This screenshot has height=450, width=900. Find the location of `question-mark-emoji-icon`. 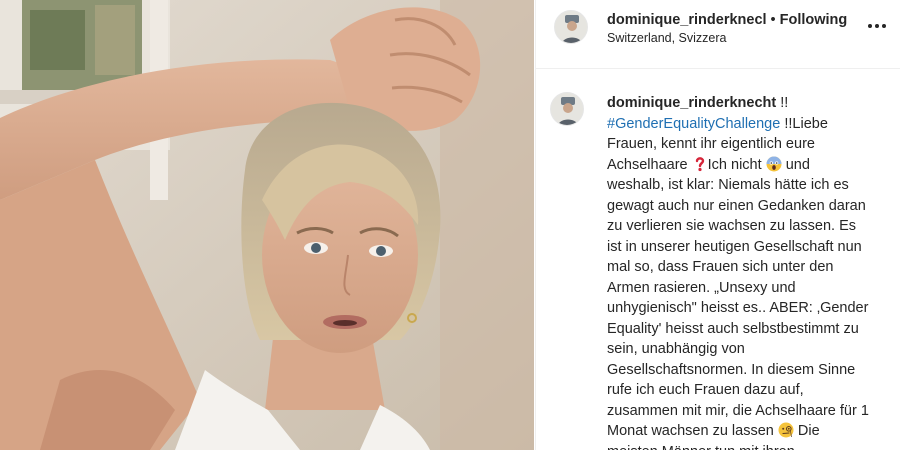

question-mark-emoji-icon is located at coordinates (699, 163).